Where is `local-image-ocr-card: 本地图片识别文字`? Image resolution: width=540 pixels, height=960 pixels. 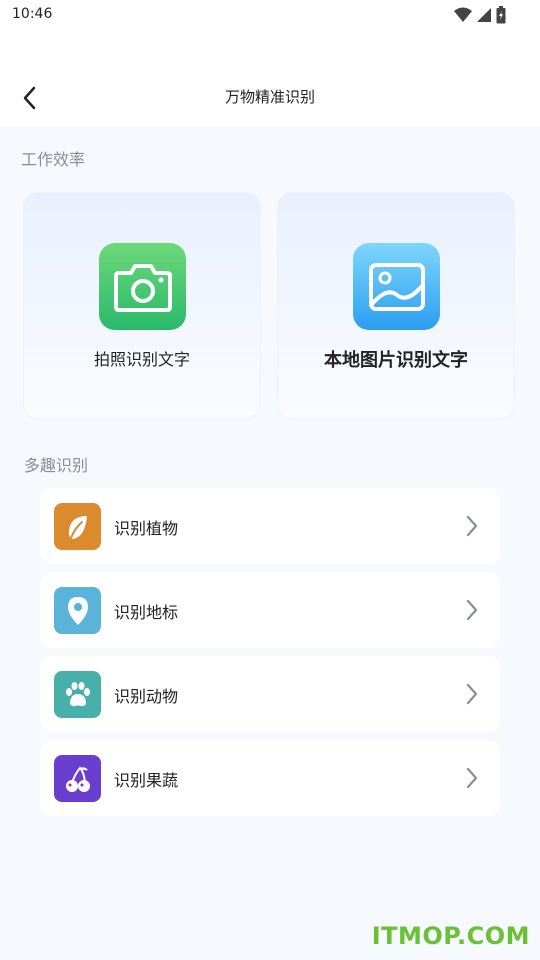
local-image-ocr-card: 本地图片识别文字 is located at coordinates (396, 306).